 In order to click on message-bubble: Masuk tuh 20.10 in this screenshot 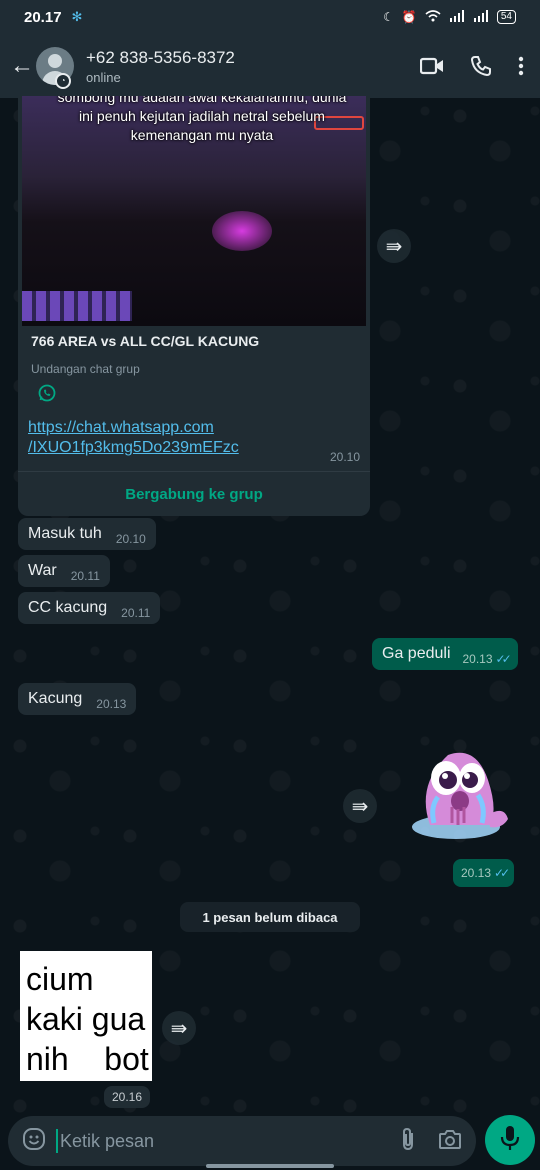, I will do `click(87, 534)`.